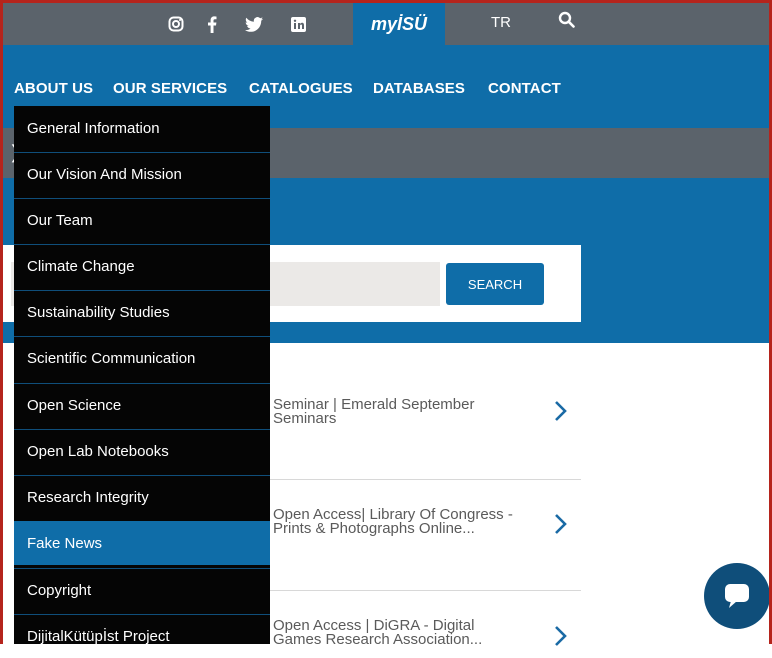  Describe the element at coordinates (501, 22) in the screenshot. I see `language-switch: TR` at that location.